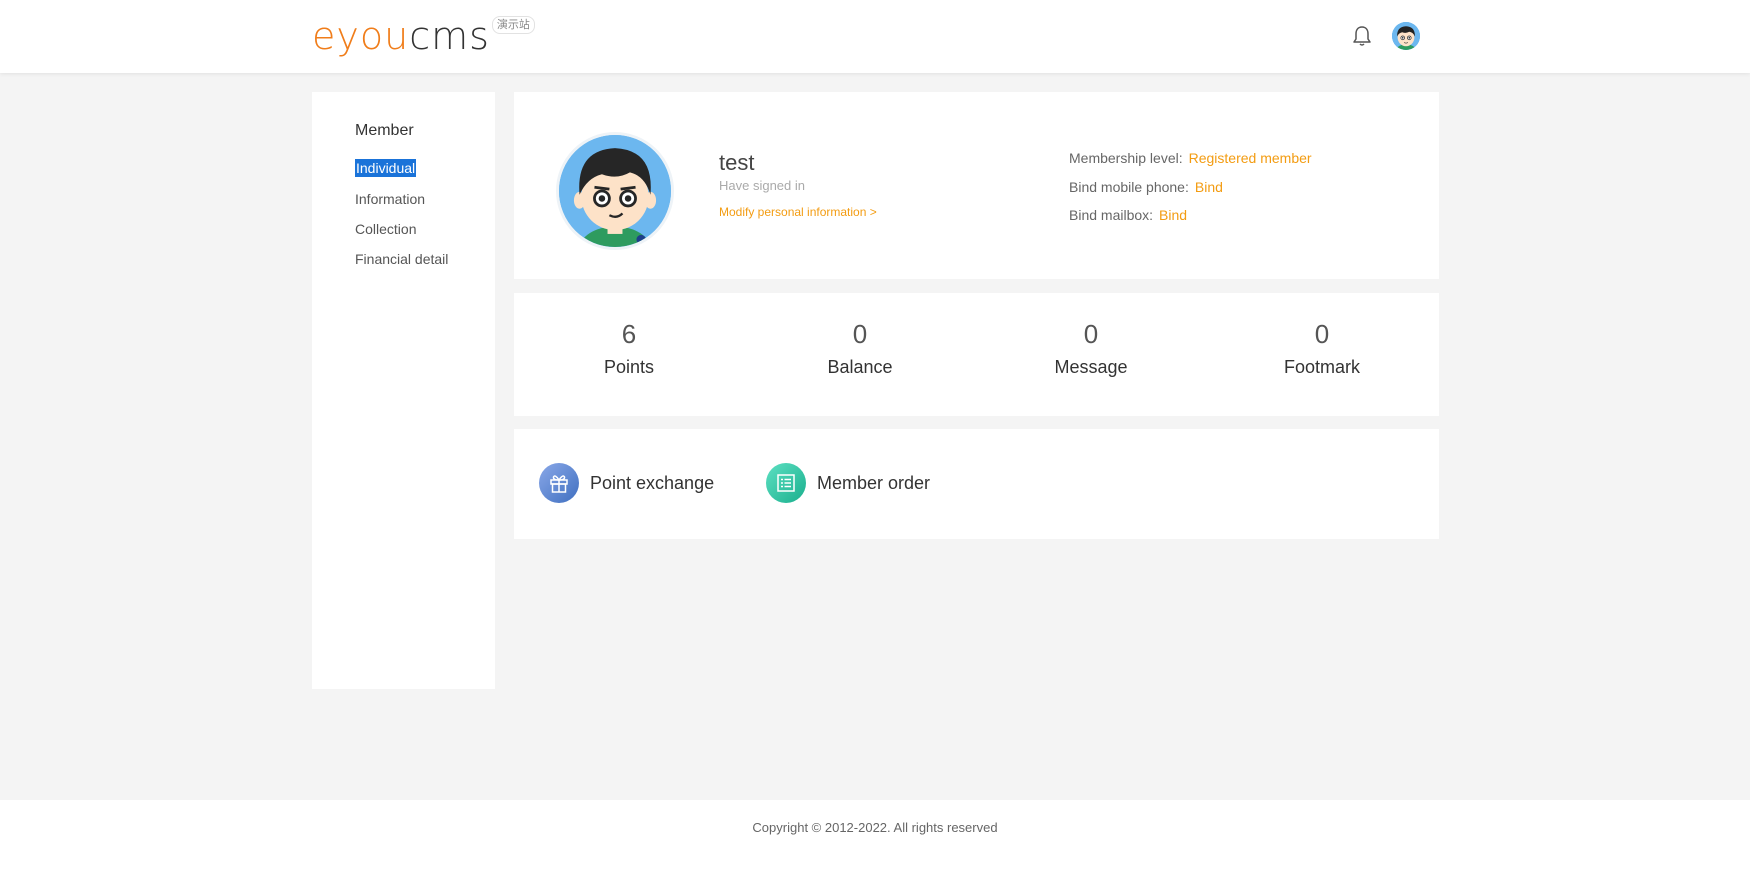  I want to click on bind-mailbox-row: Bind mailbox: Bind, so click(1128, 215).